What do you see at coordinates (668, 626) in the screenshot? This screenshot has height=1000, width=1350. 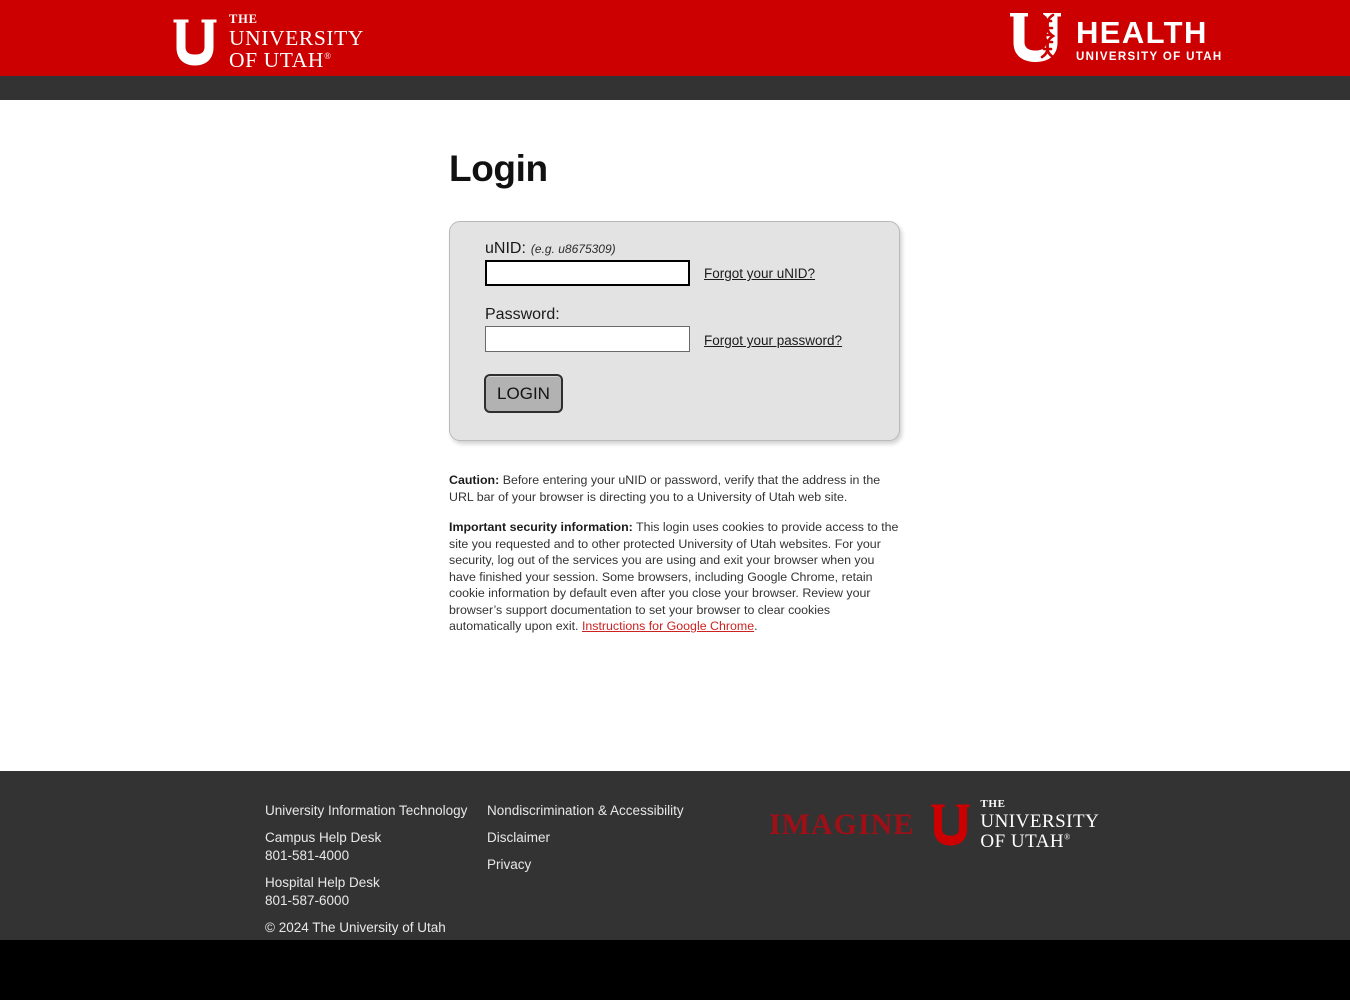 I see `chrome-instructions-link: Instructions for Google Chrome` at bounding box center [668, 626].